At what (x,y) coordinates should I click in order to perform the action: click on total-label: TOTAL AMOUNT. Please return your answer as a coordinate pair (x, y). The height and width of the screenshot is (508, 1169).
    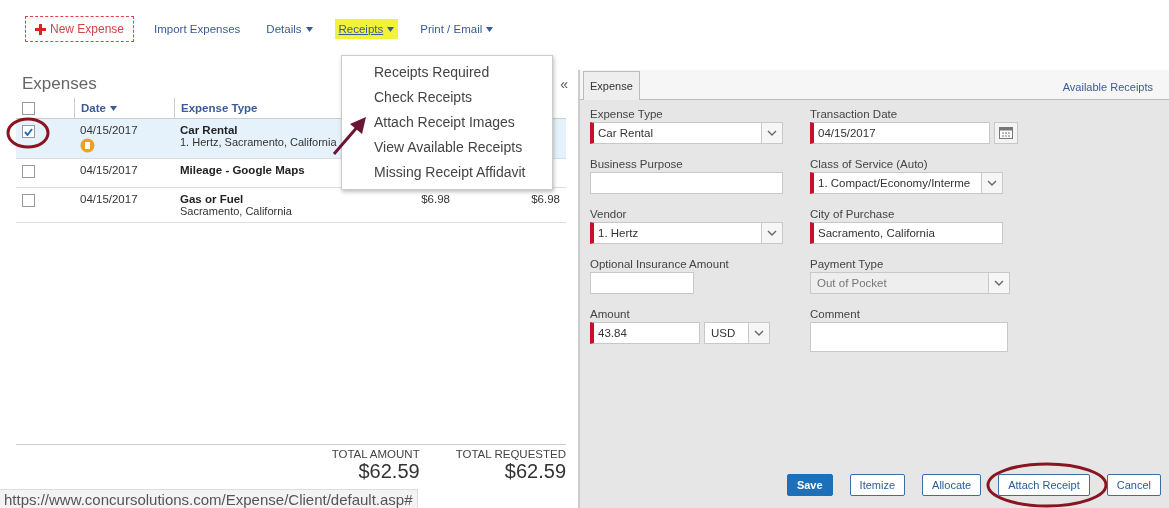
    Looking at the image, I should click on (375, 454).